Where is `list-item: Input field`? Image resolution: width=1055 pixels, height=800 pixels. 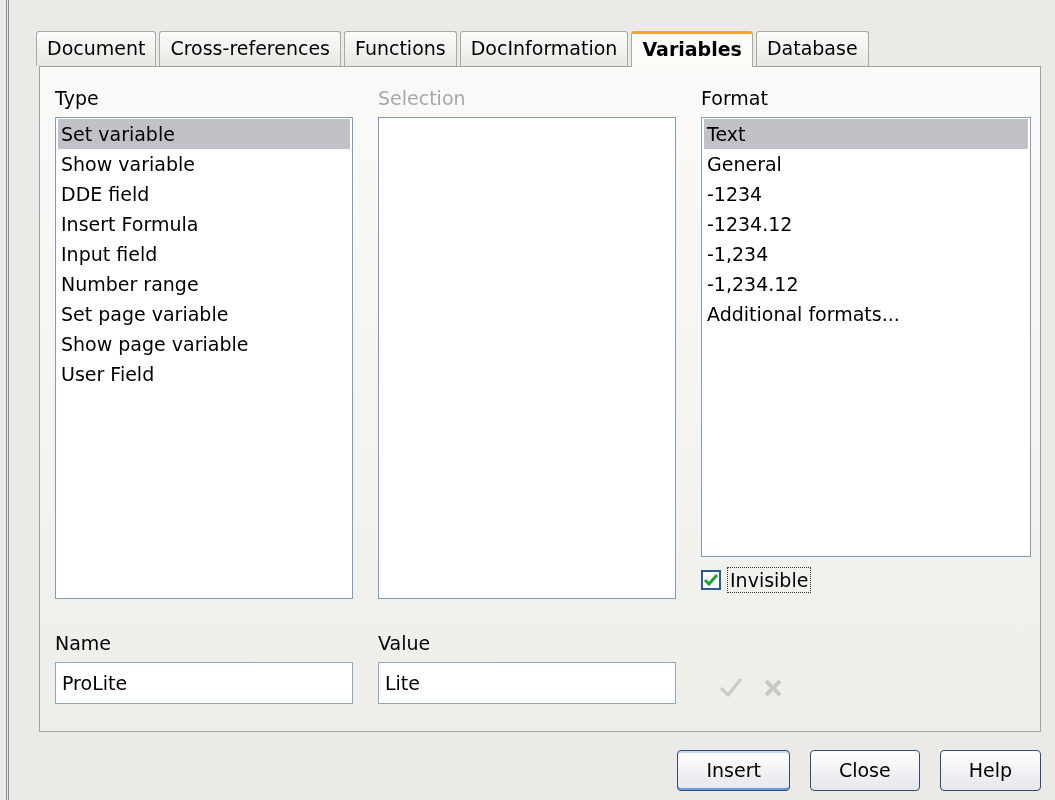
list-item: Input field is located at coordinates (204, 254).